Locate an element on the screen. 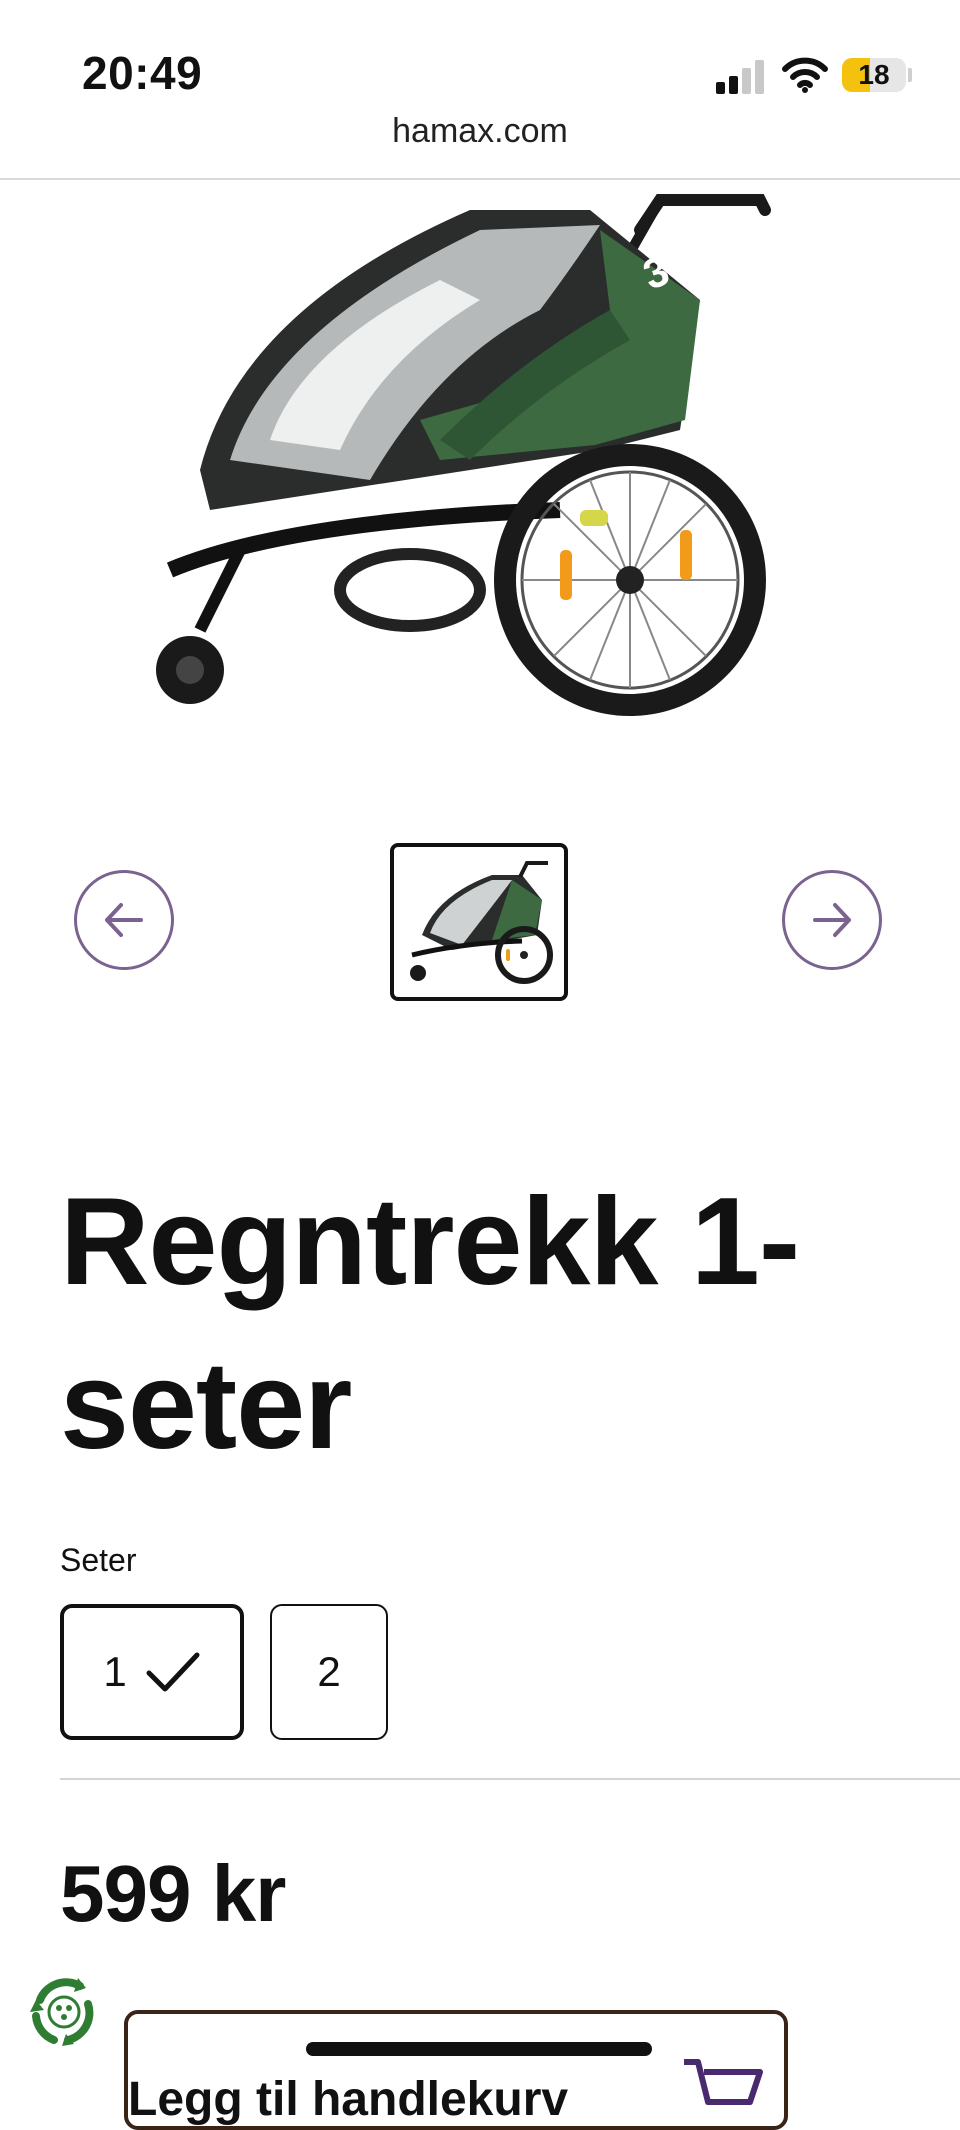 Image resolution: width=960 pixels, height=2130 pixels. address-bar-url: hamax.com is located at coordinates (480, 131).